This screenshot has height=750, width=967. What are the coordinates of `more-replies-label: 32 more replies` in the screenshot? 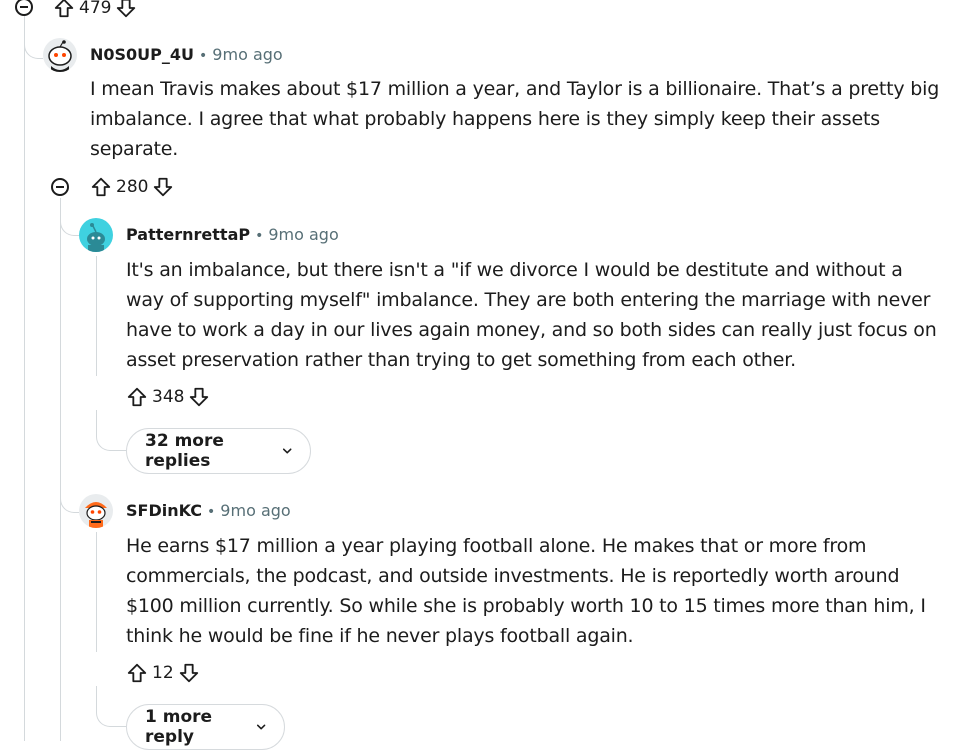 It's located at (184, 451).